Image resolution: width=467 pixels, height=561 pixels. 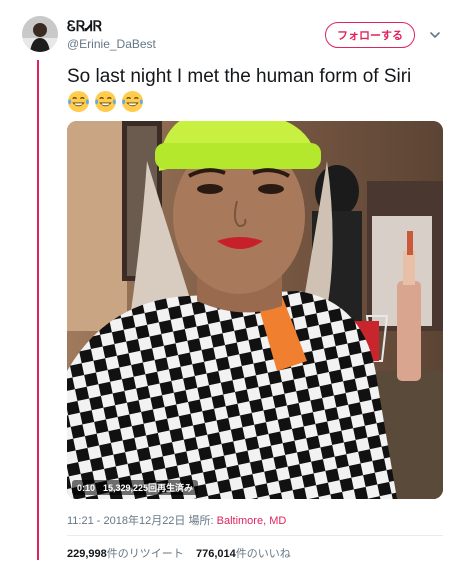 I want to click on author-handle: @Erinie_DaBest, so click(x=111, y=44).